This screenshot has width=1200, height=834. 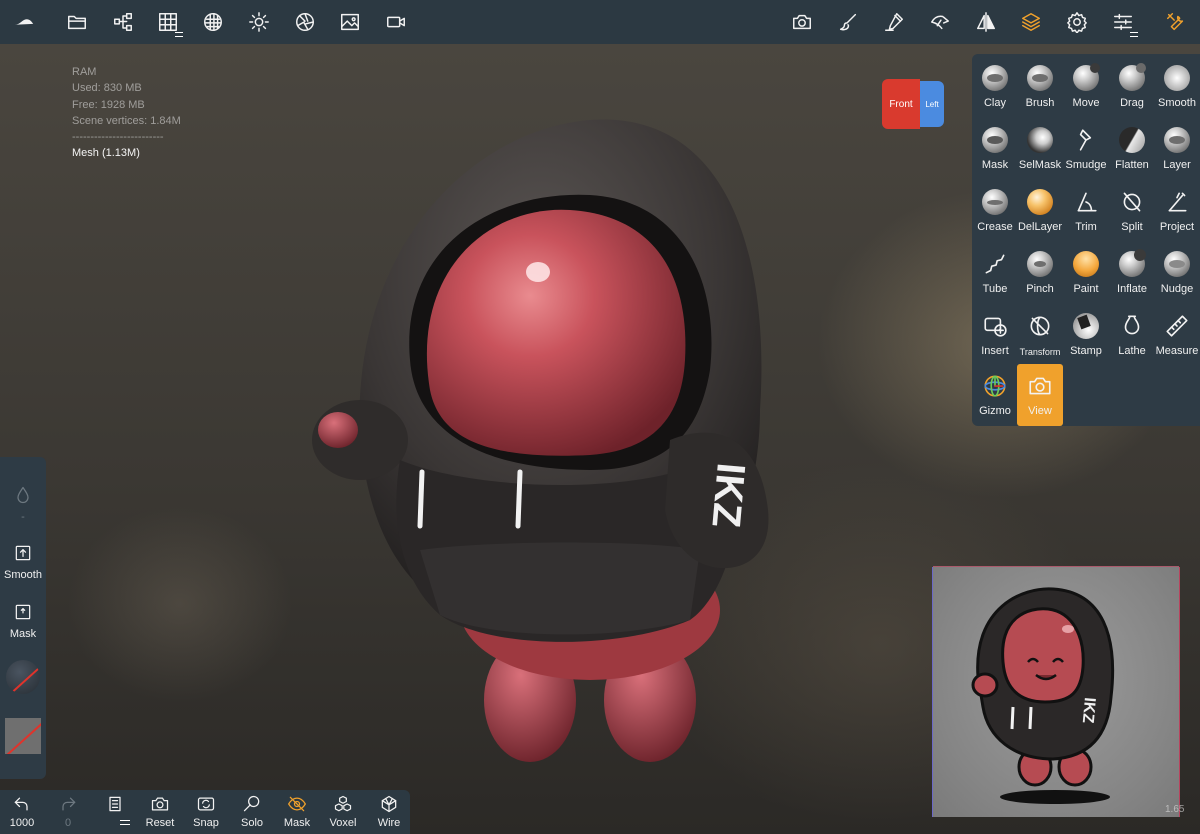 What do you see at coordinates (1031, 22) in the screenshot?
I see `layers-icon` at bounding box center [1031, 22].